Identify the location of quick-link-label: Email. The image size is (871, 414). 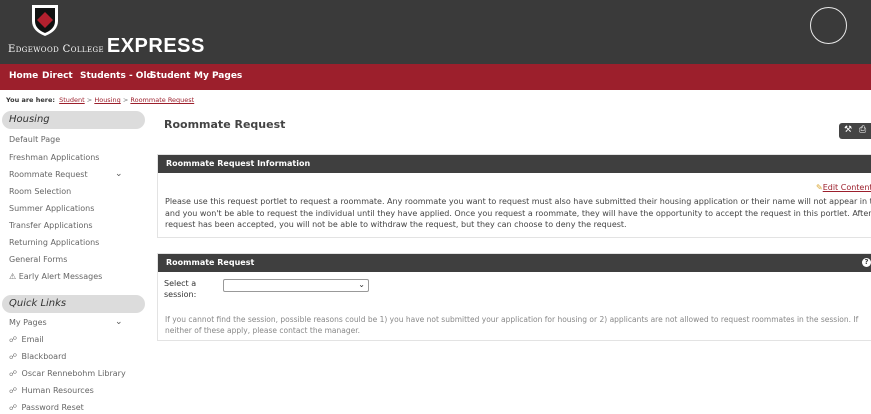
(32, 339).